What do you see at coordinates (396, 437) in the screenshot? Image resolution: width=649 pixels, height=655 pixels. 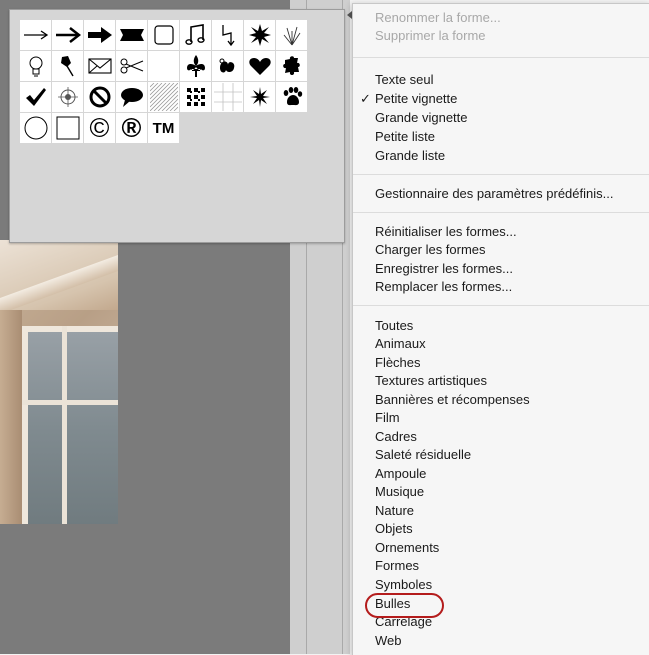 I see `menu-item-library: Cadres` at bounding box center [396, 437].